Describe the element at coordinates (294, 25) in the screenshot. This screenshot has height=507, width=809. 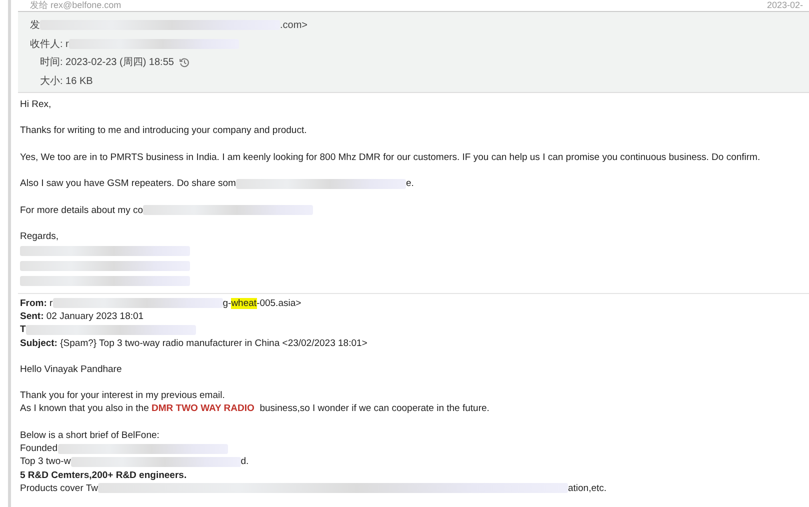
I see `text: .com>` at that location.